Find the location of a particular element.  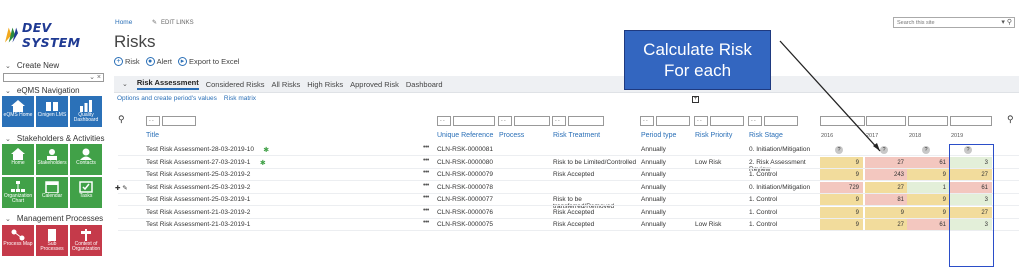

tile-stakeholders: Stakeholders is located at coordinates (52, 159).